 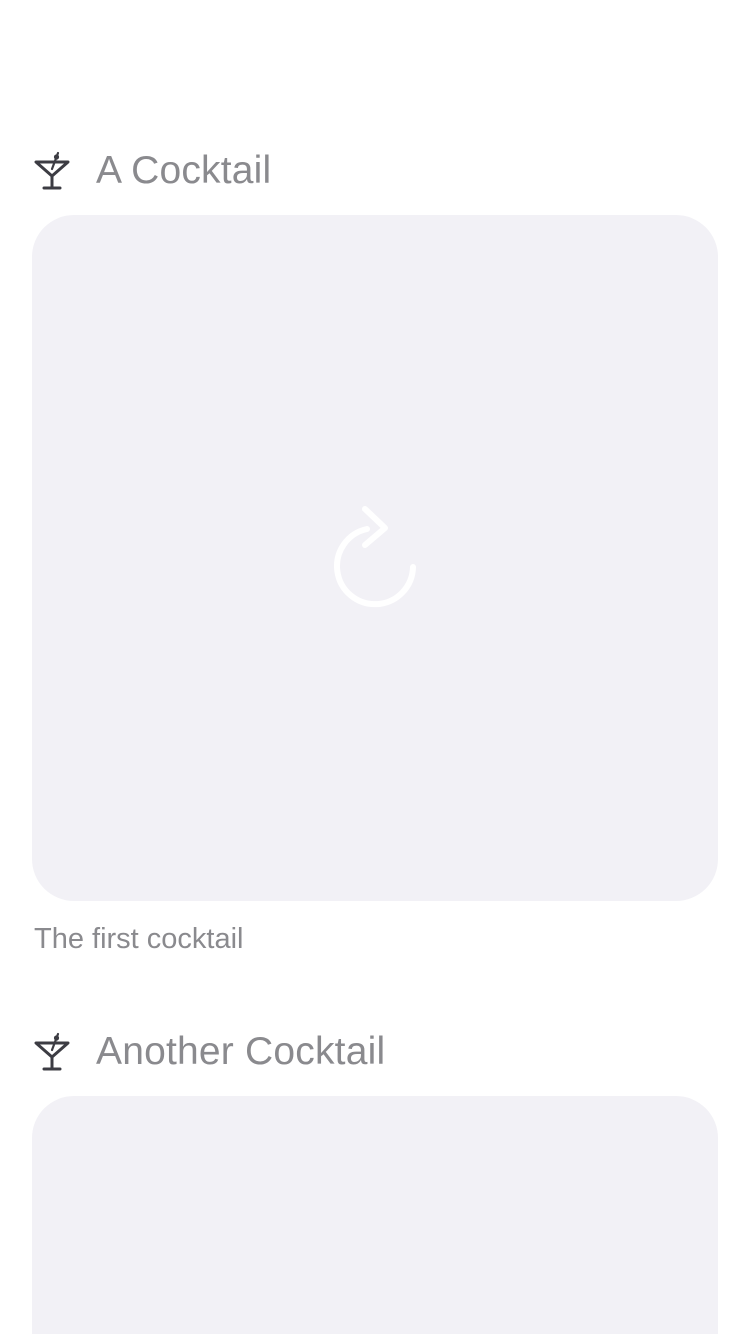 I want to click on card-header: Another Cocktail, so click(x=209, y=1052).